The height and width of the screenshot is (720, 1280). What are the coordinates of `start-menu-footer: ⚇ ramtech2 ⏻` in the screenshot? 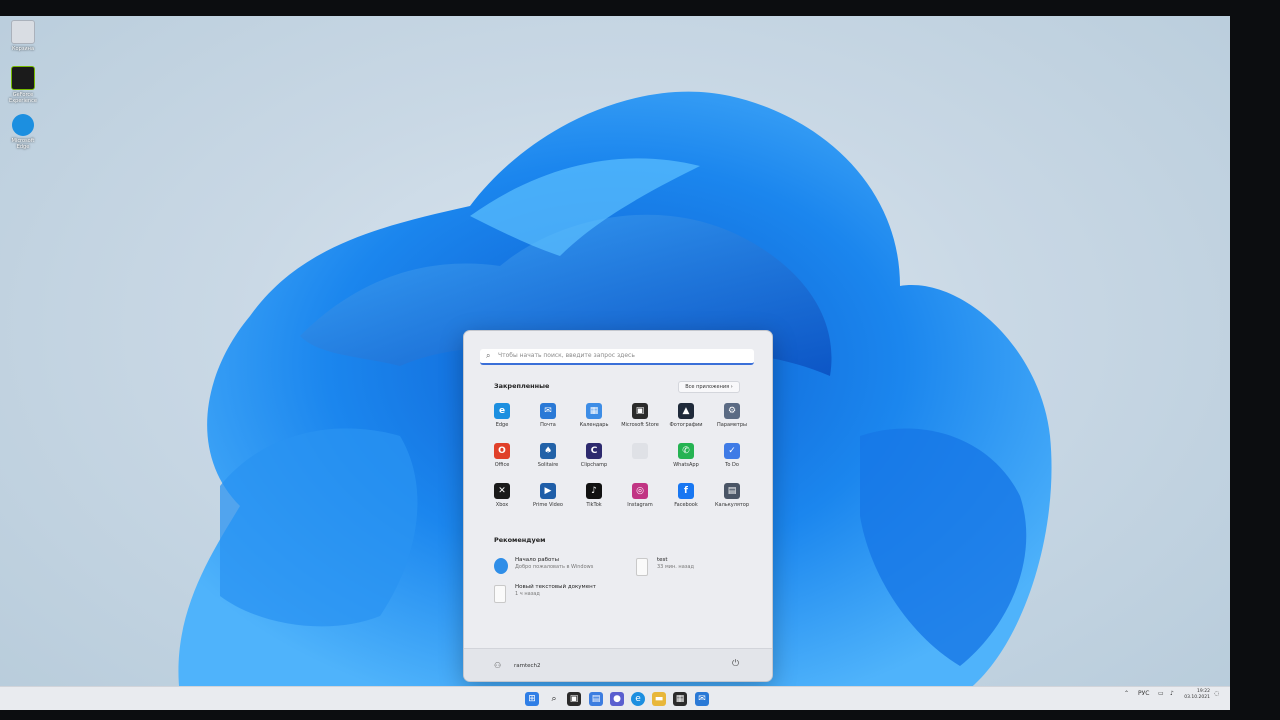 It's located at (618, 664).